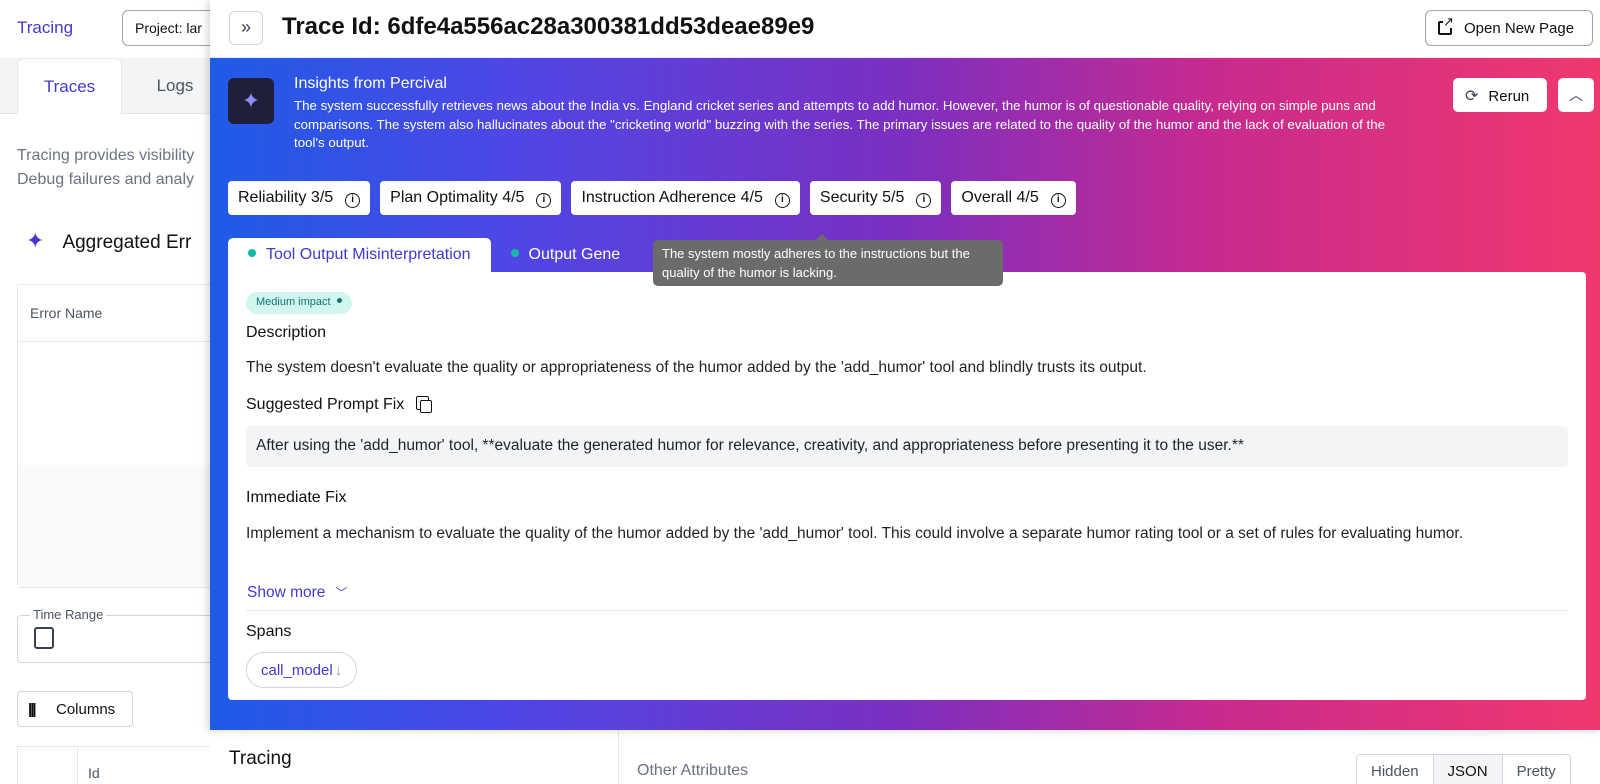  I want to click on divider, so click(907, 610).